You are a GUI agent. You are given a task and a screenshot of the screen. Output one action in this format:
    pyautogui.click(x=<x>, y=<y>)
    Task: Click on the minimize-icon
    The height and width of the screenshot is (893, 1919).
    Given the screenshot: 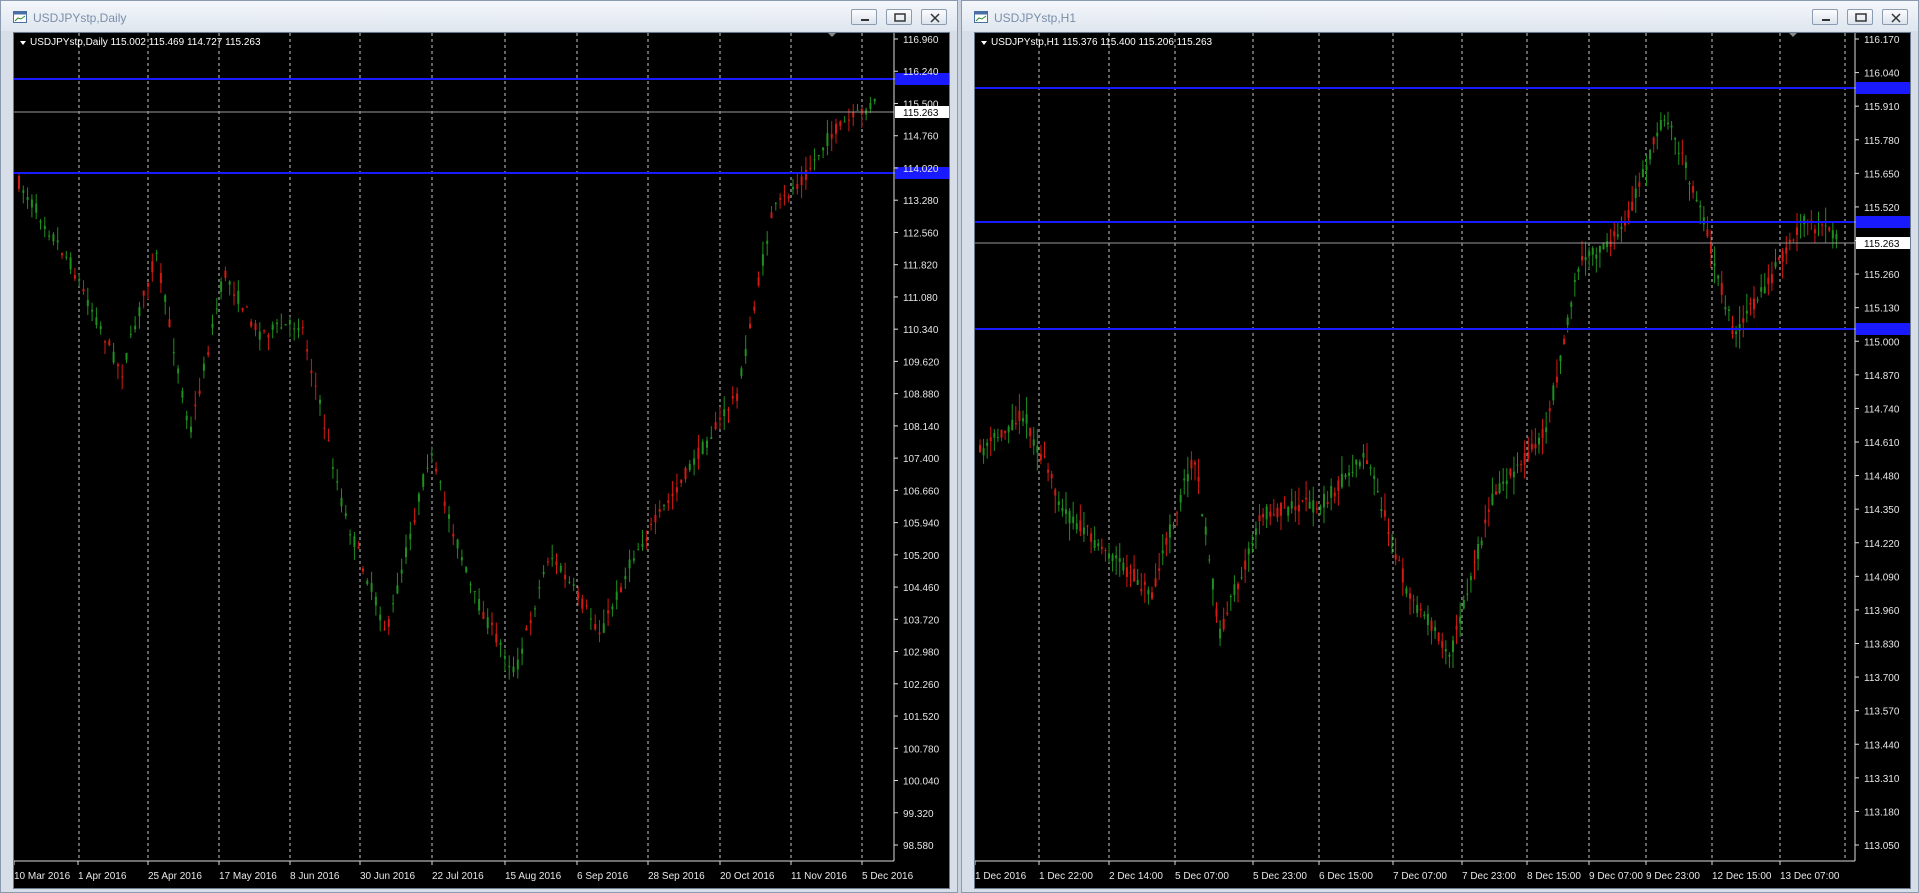 What is the action you would take?
    pyautogui.click(x=1826, y=20)
    